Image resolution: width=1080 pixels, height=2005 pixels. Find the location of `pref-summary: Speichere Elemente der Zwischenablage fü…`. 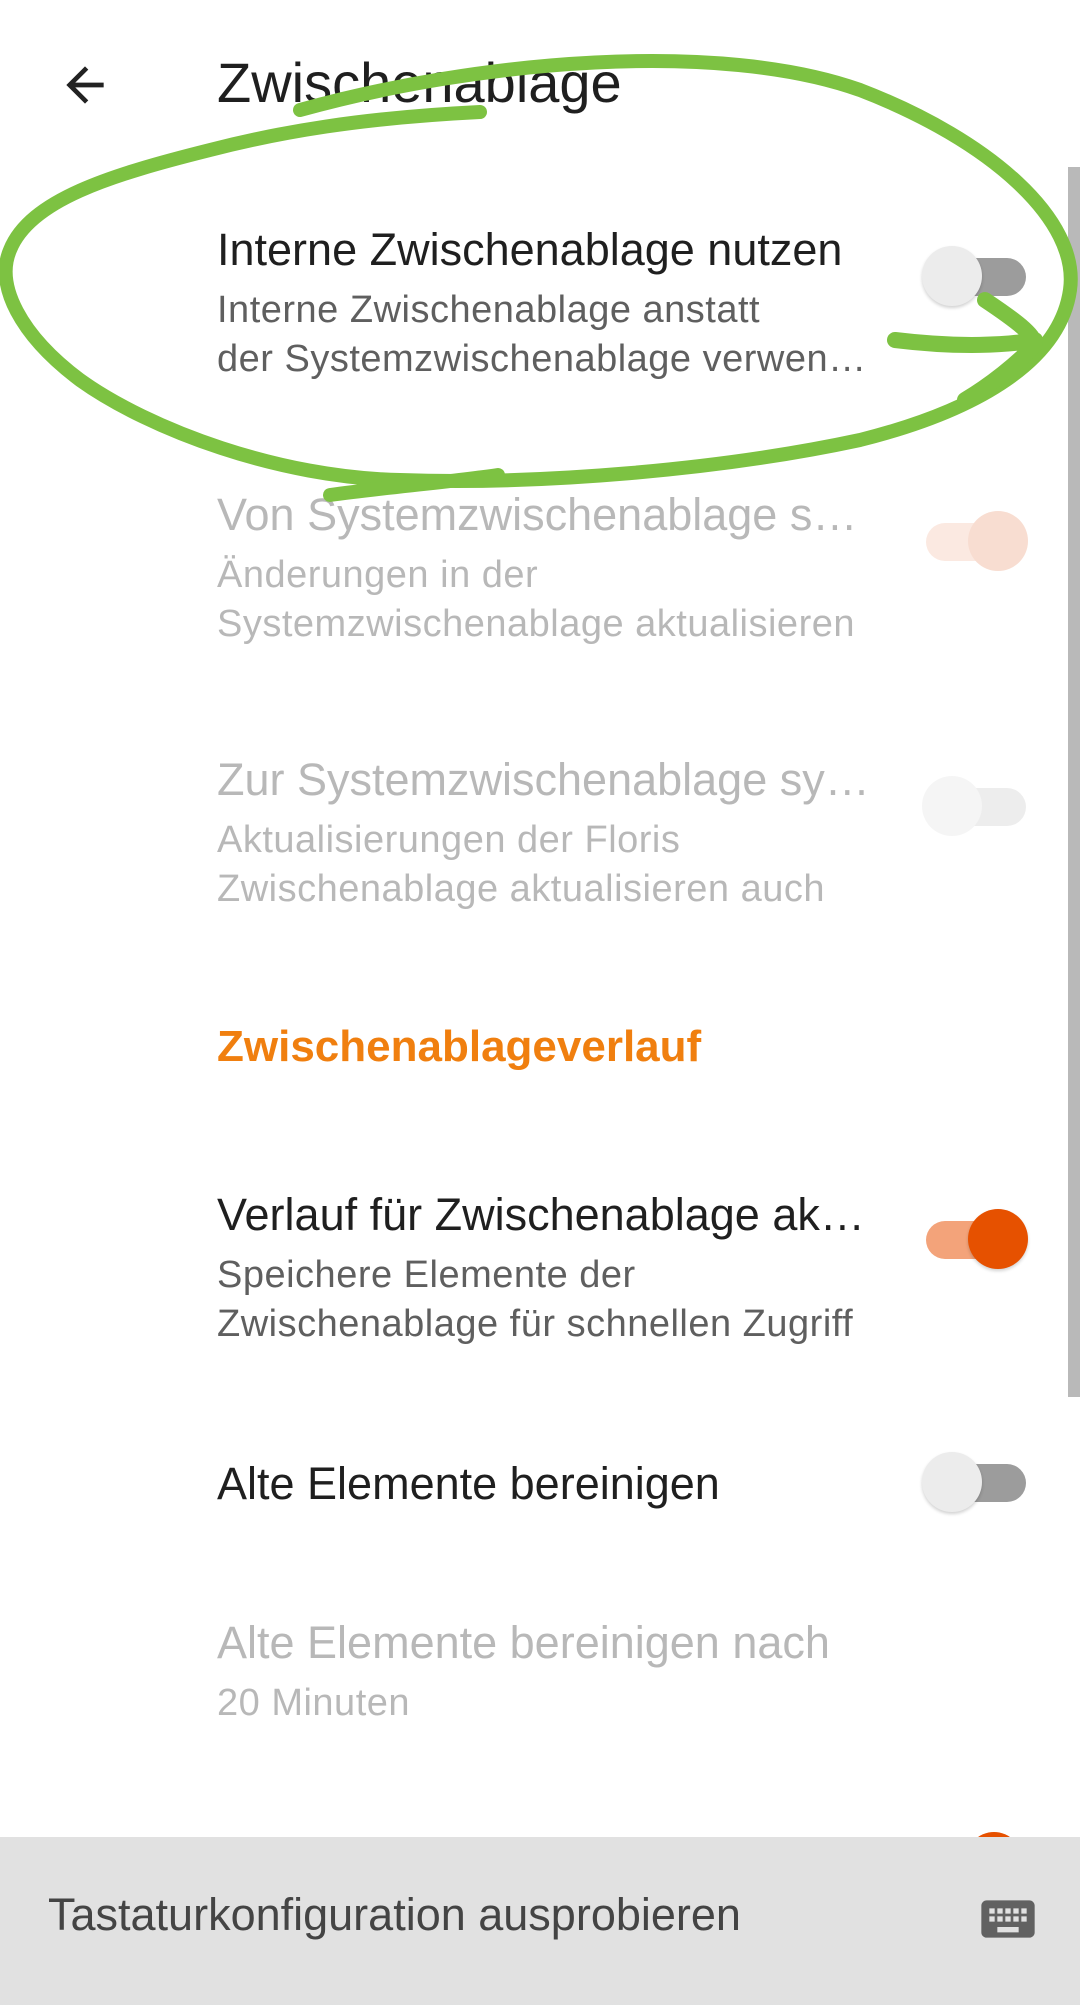

pref-summary: Speichere Elemente der Zwischenablage fü… is located at coordinates (547, 1300).